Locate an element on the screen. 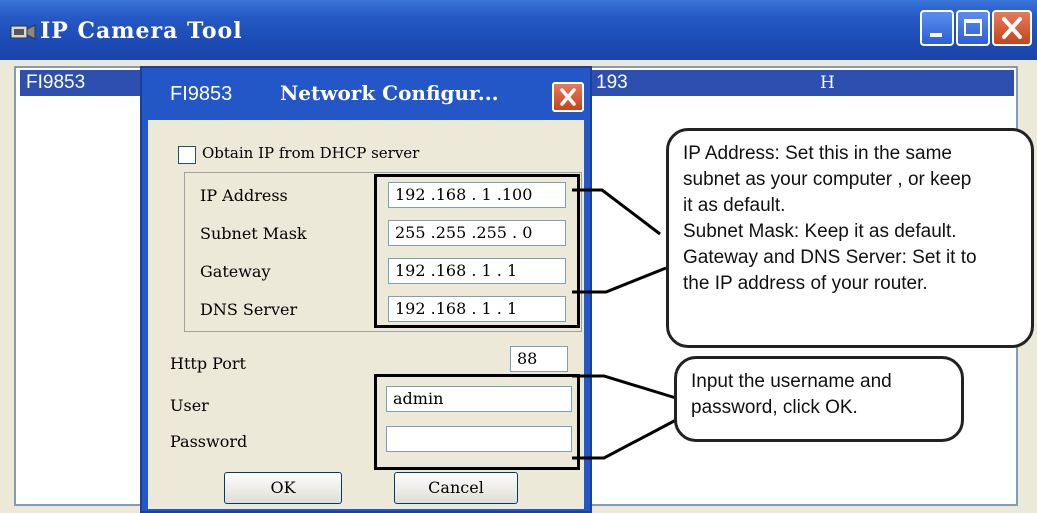 This screenshot has width=1037, height=513. dialog-close-button is located at coordinates (568, 97).